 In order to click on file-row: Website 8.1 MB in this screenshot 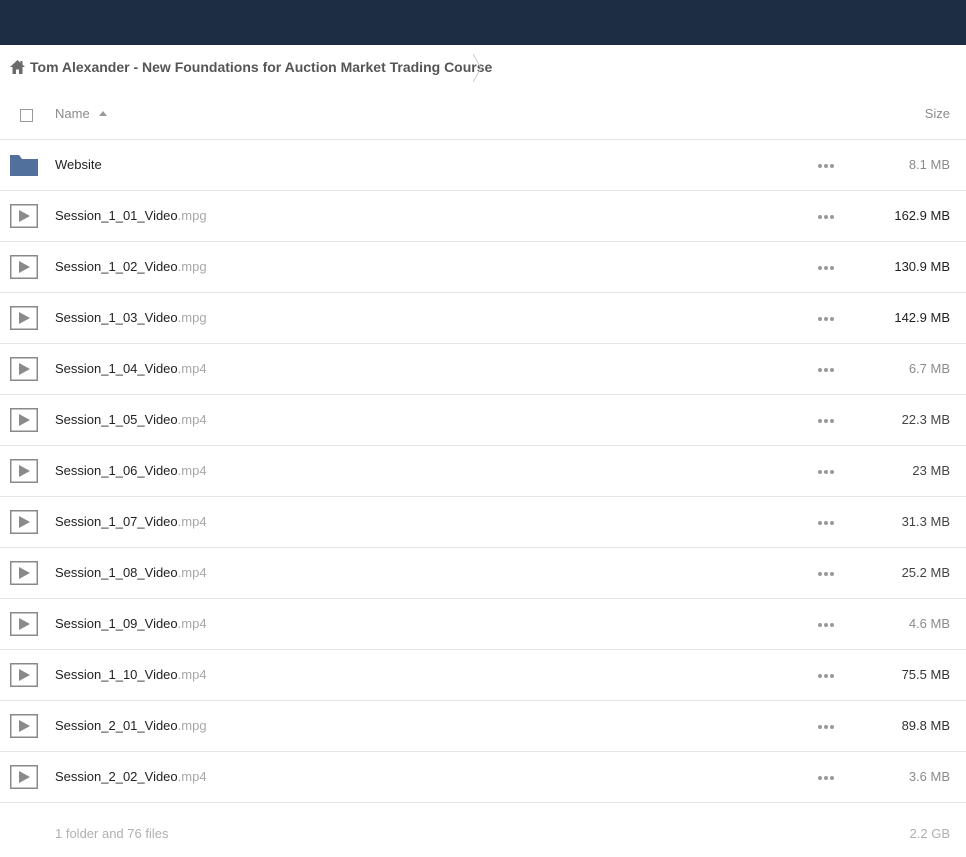, I will do `click(483, 165)`.